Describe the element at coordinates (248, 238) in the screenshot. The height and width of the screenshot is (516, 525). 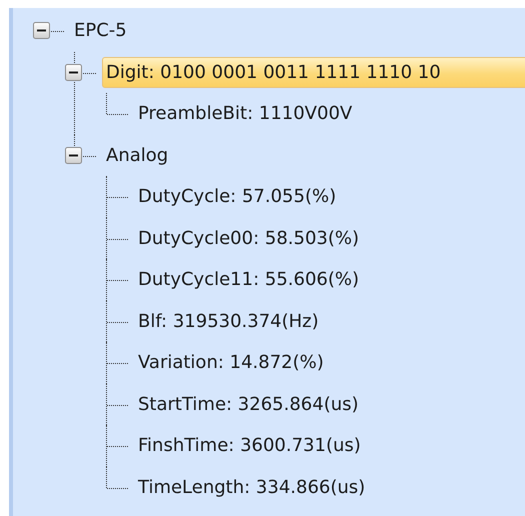
I see `tree-item: DutyCycle00: 58.503(%)` at that location.